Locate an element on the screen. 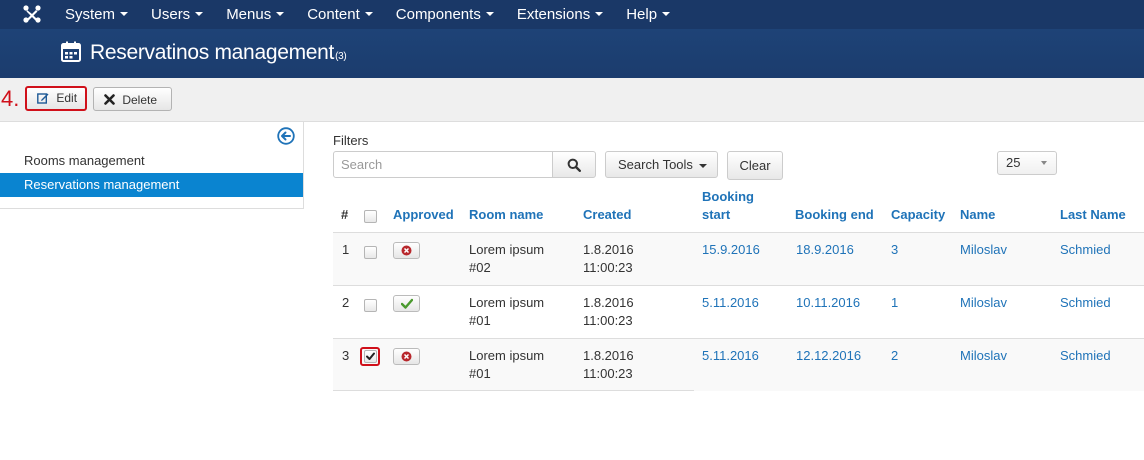 This screenshot has width=1144, height=460. page-title-text: Reservatinos management is located at coordinates (212, 52).